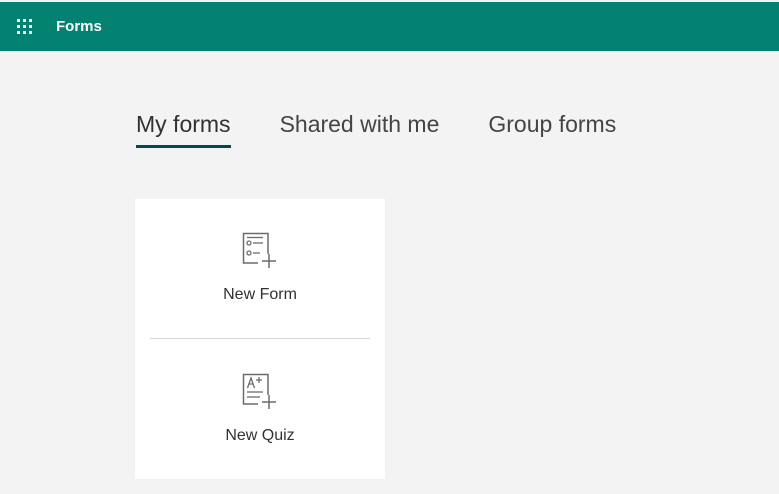 This screenshot has height=494, width=779. What do you see at coordinates (183, 124) in the screenshot?
I see `tab-my-forms-label: My forms` at bounding box center [183, 124].